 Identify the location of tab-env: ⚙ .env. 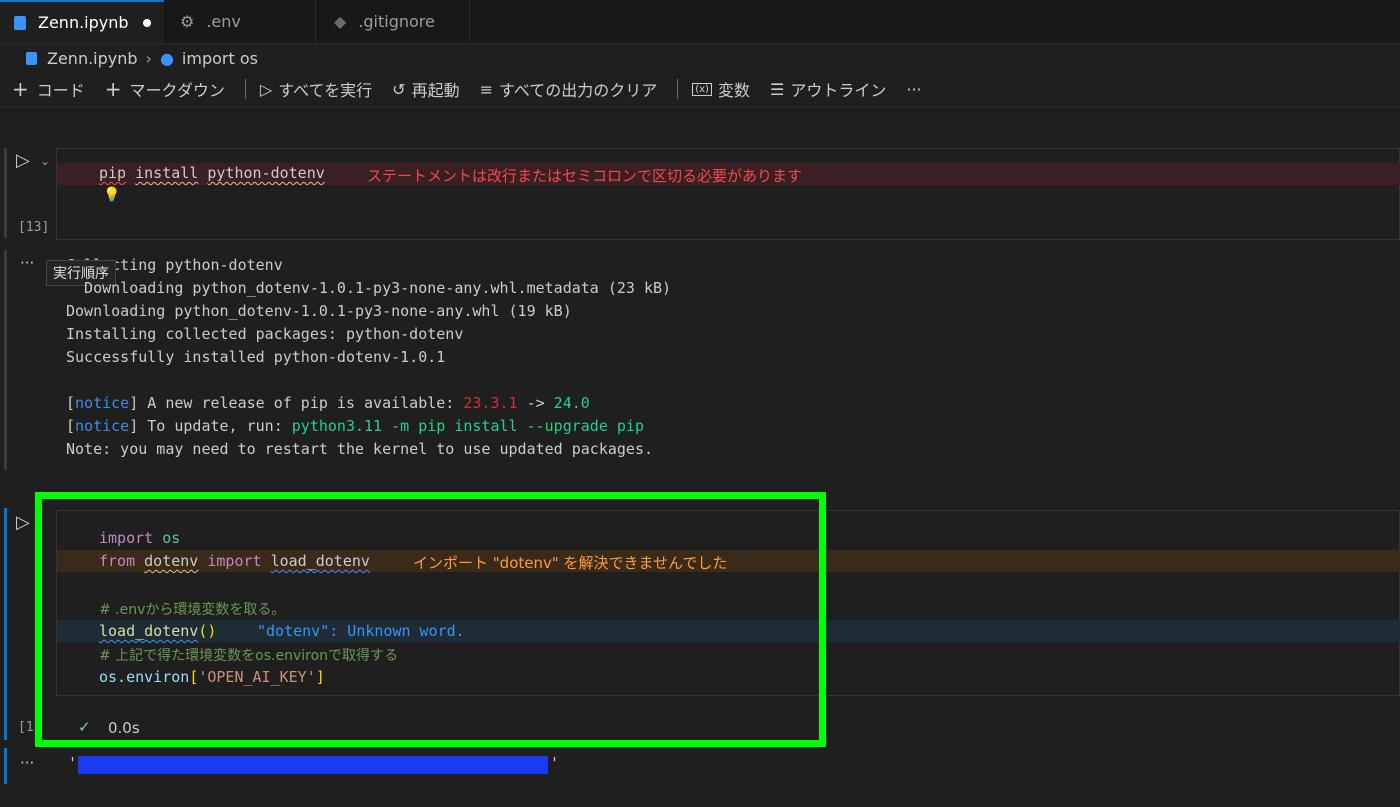
(240, 21).